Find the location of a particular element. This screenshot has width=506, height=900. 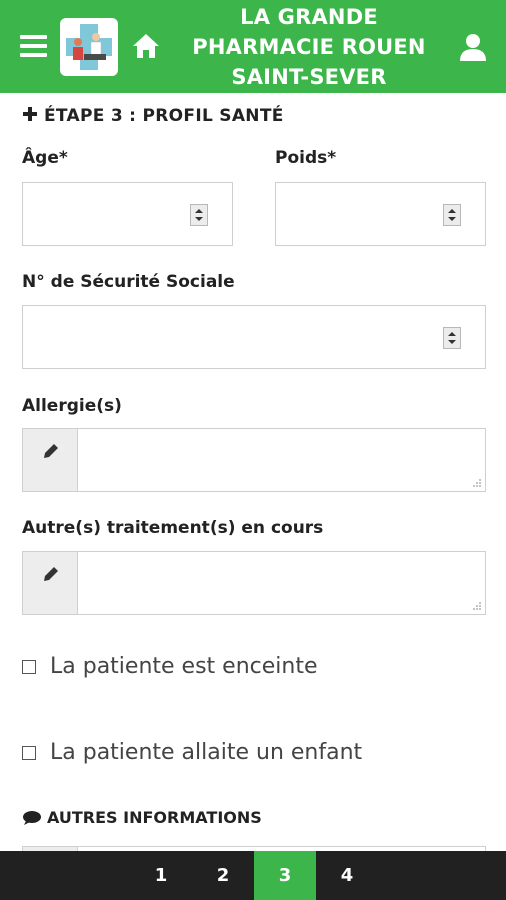

pharmacy-logo is located at coordinates (89, 47).